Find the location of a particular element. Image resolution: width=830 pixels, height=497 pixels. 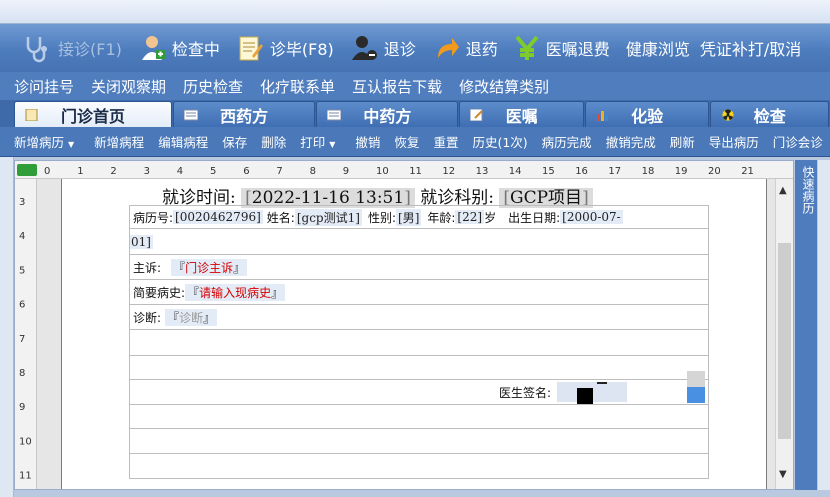

reset-button: 重置 is located at coordinates (445, 141).